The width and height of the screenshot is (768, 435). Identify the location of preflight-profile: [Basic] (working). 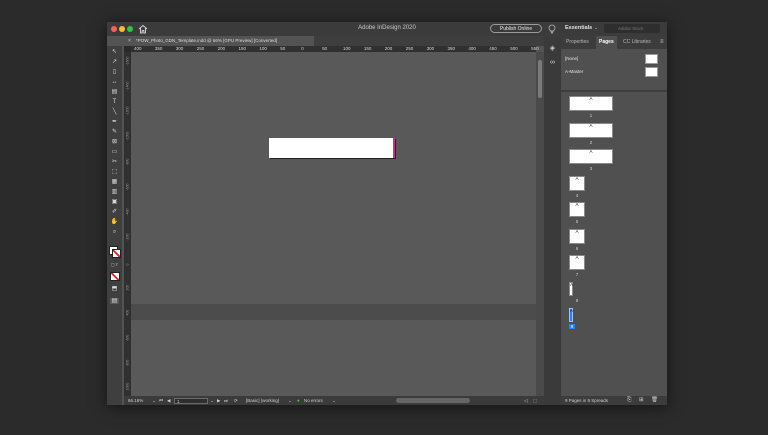
(262, 400).